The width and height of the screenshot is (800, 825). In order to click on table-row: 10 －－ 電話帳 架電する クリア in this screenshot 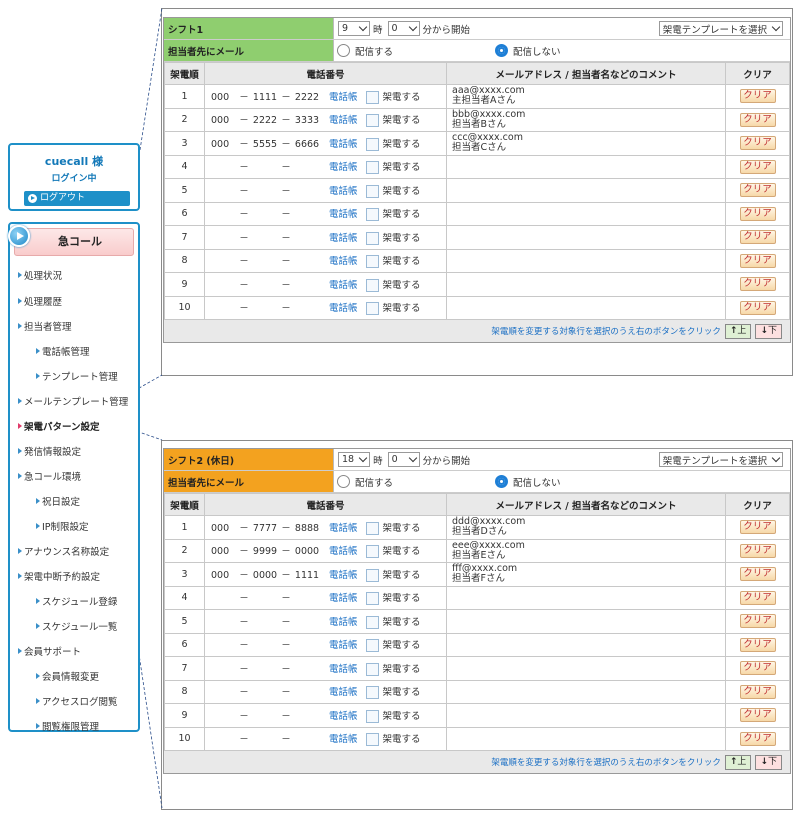, I will do `click(477, 307)`.